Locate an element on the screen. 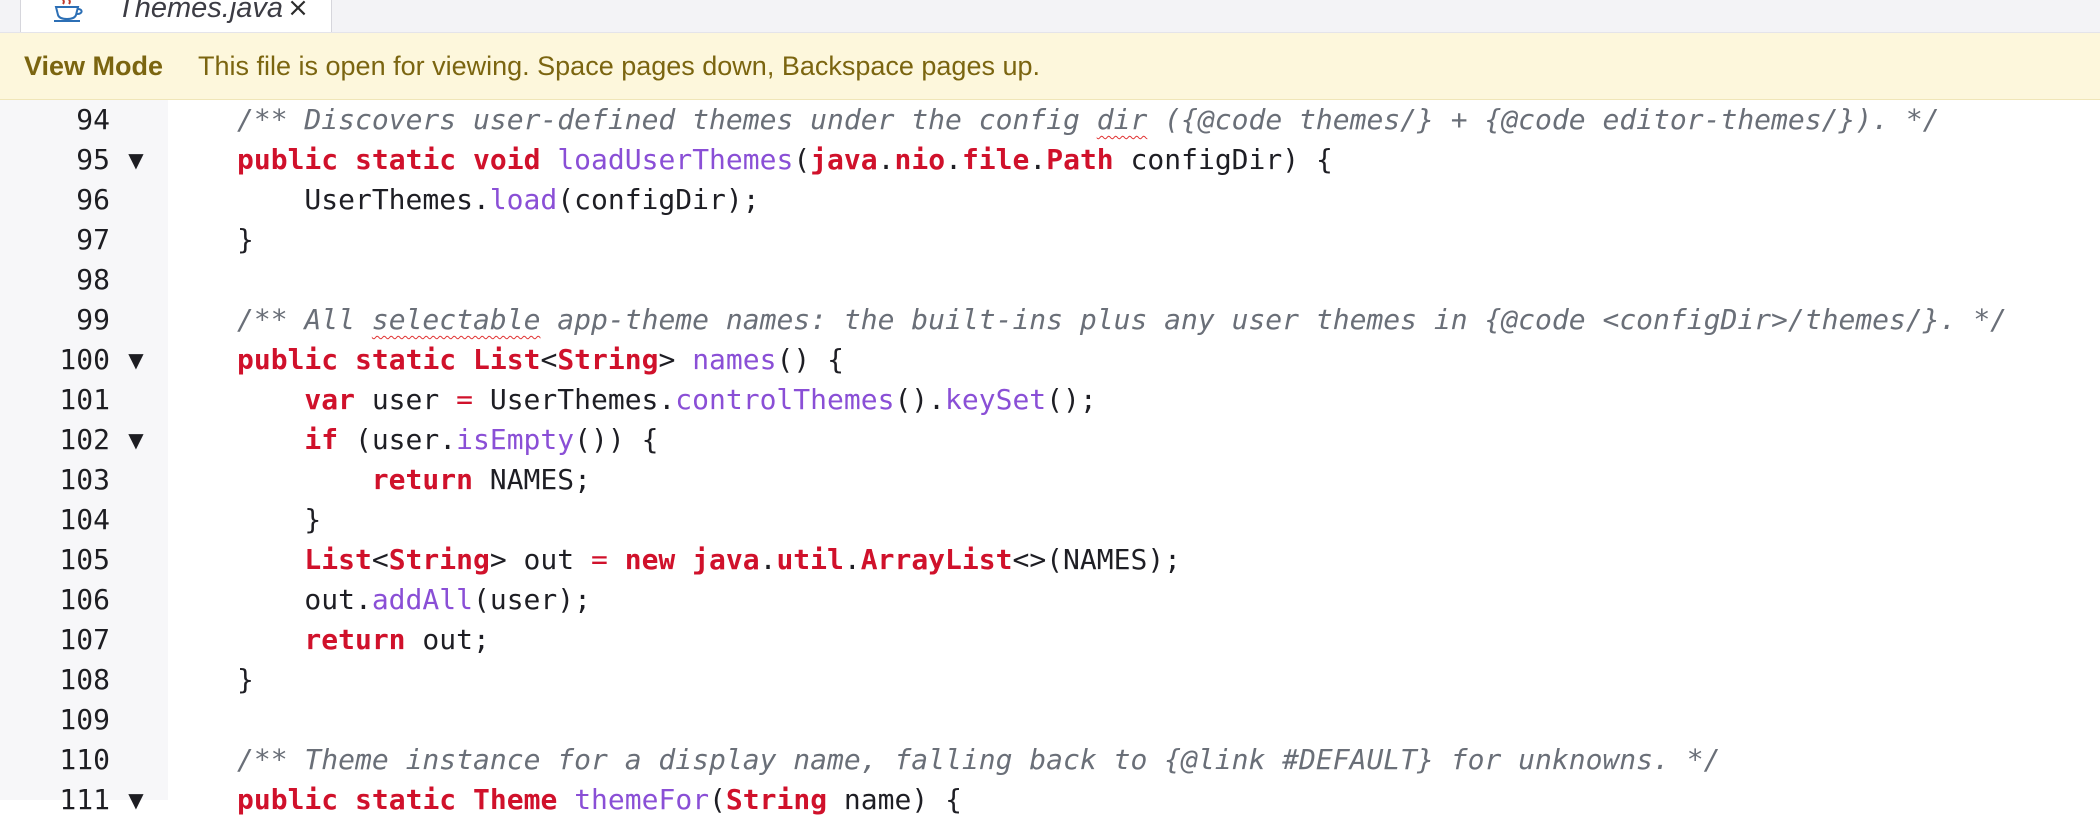  code-token: NAMES; is located at coordinates (531, 479).